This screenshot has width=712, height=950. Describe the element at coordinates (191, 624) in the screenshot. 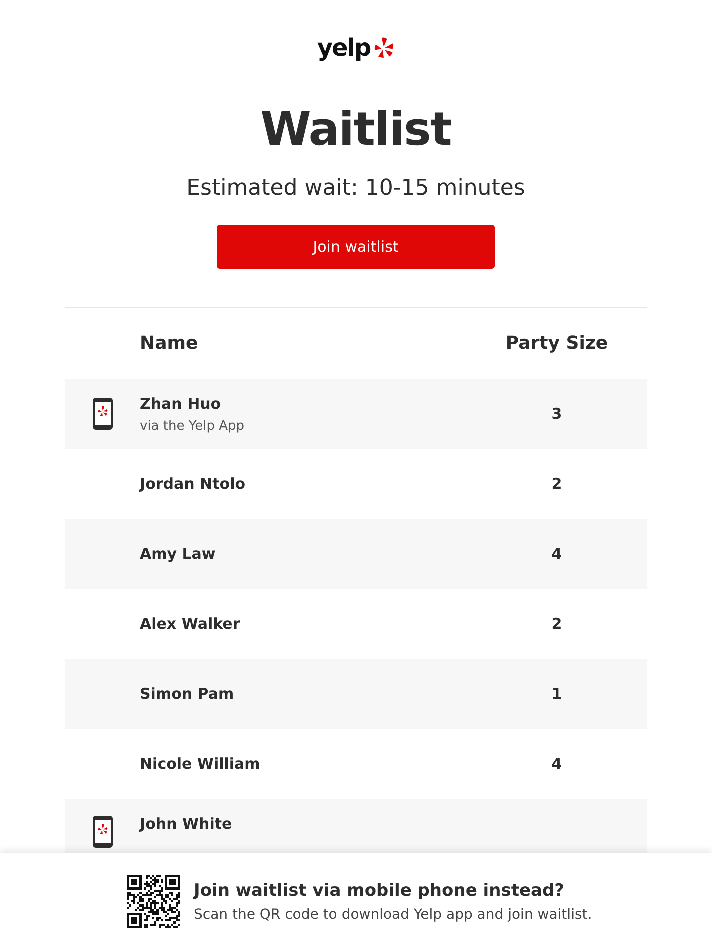

I see `guest-name: Alex Walker` at that location.